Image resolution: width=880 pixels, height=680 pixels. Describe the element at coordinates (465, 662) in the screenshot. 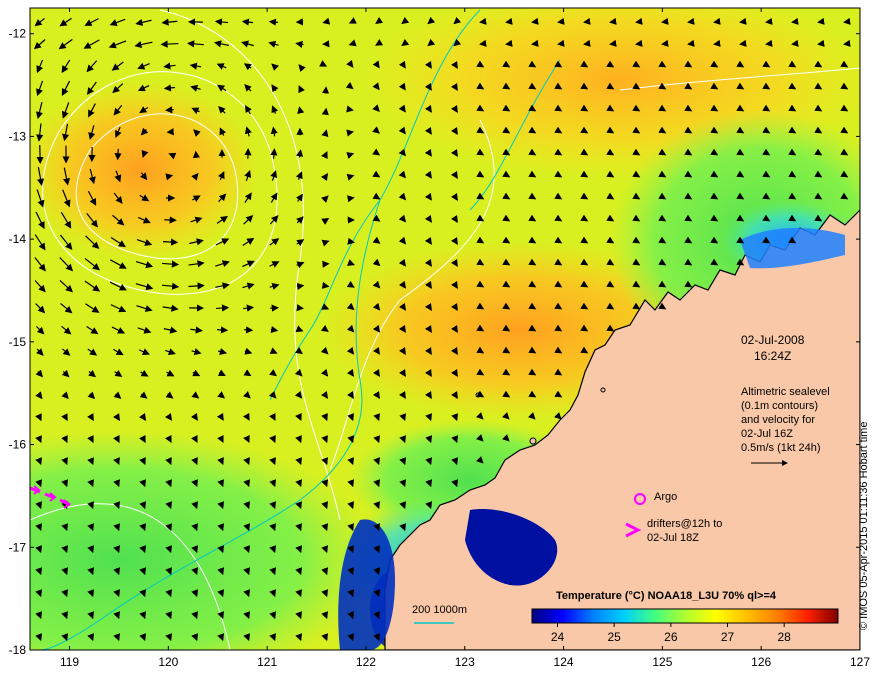

I see `x-tick-label: 123` at that location.